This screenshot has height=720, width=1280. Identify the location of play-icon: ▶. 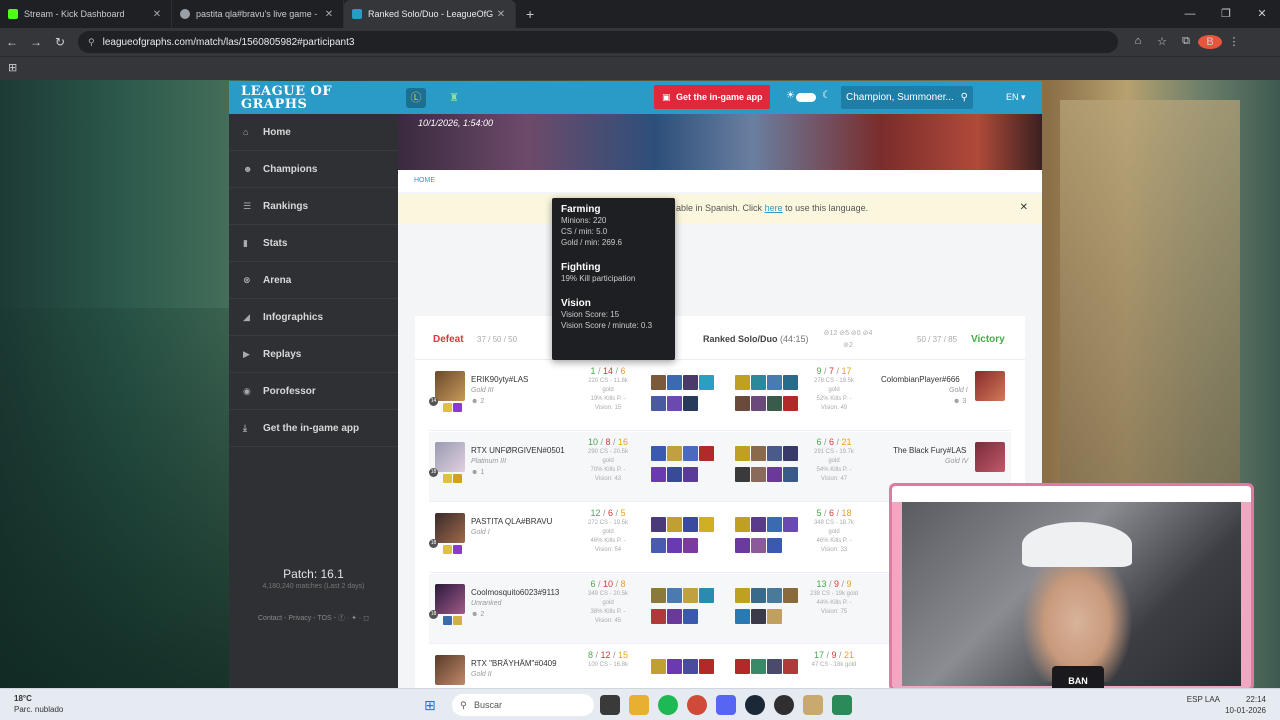
(246, 353).